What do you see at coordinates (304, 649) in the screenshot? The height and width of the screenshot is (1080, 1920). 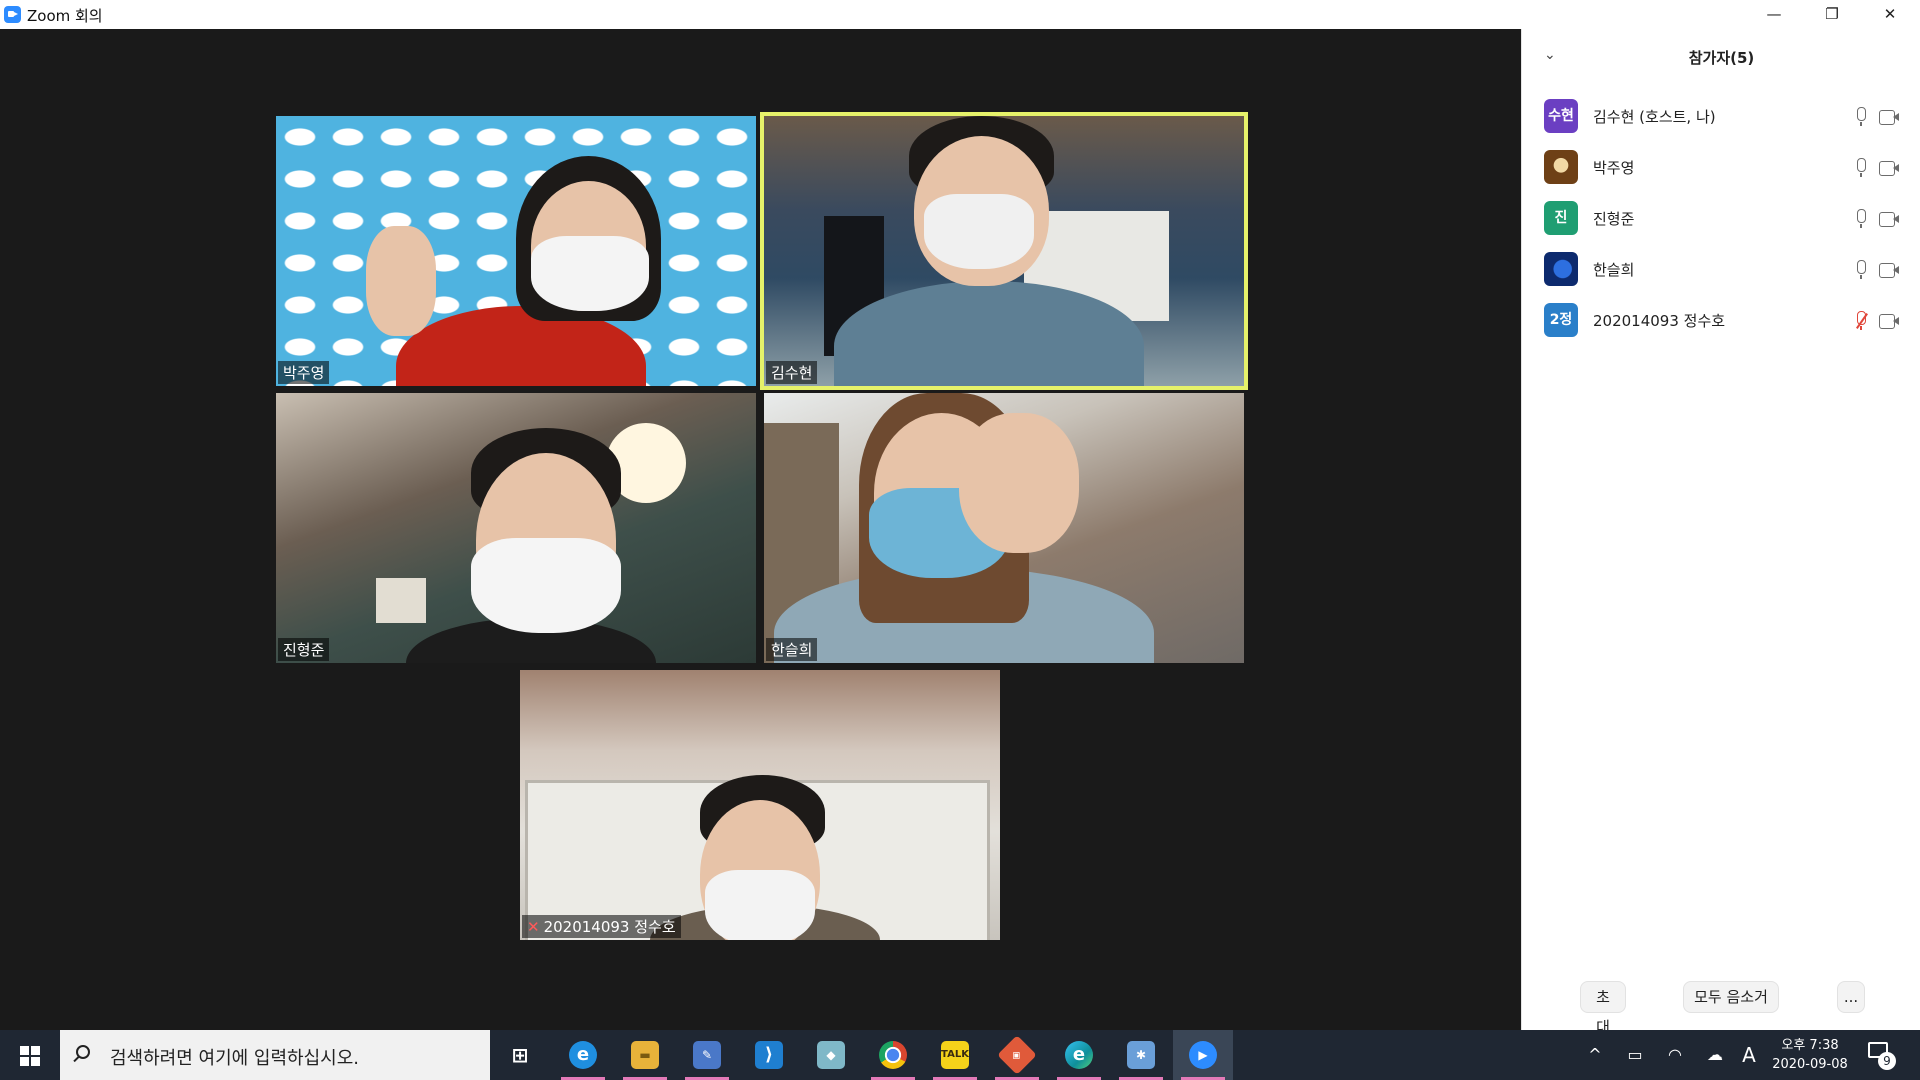 I see `participant-name-label: 진형준` at bounding box center [304, 649].